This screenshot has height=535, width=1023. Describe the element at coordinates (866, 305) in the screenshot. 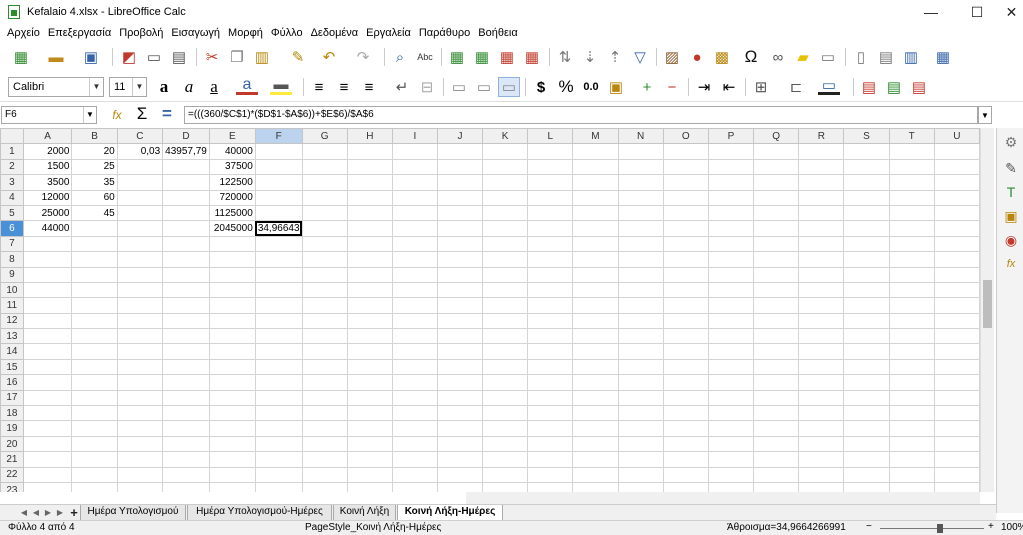

I see `cell-S11` at that location.